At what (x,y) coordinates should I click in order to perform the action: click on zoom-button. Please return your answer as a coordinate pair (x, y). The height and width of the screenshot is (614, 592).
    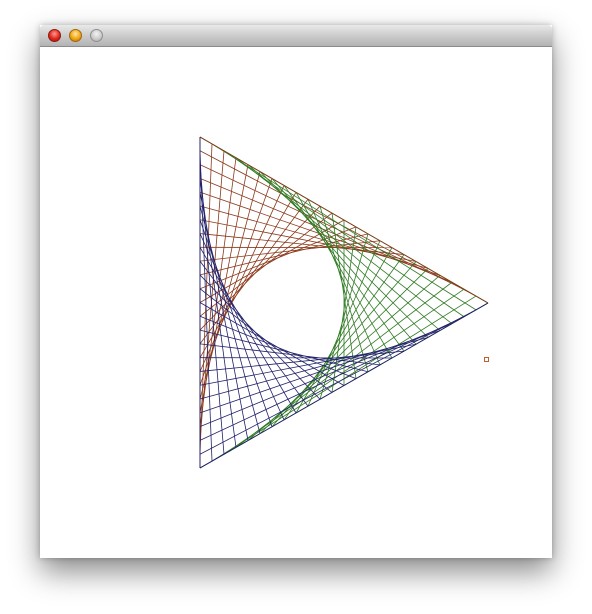
    Looking at the image, I should click on (96, 35).